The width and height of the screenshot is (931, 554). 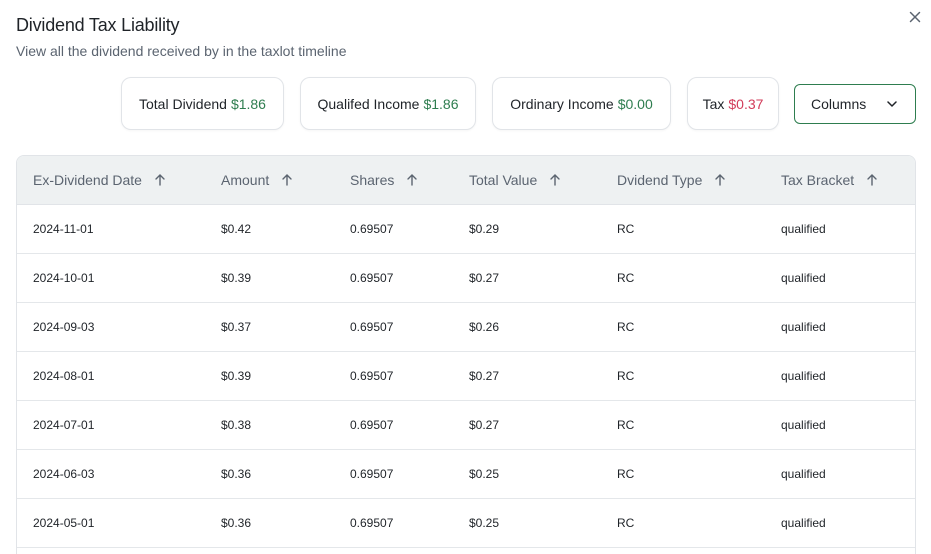 I want to click on column-header-label: Shares, so click(x=372, y=180).